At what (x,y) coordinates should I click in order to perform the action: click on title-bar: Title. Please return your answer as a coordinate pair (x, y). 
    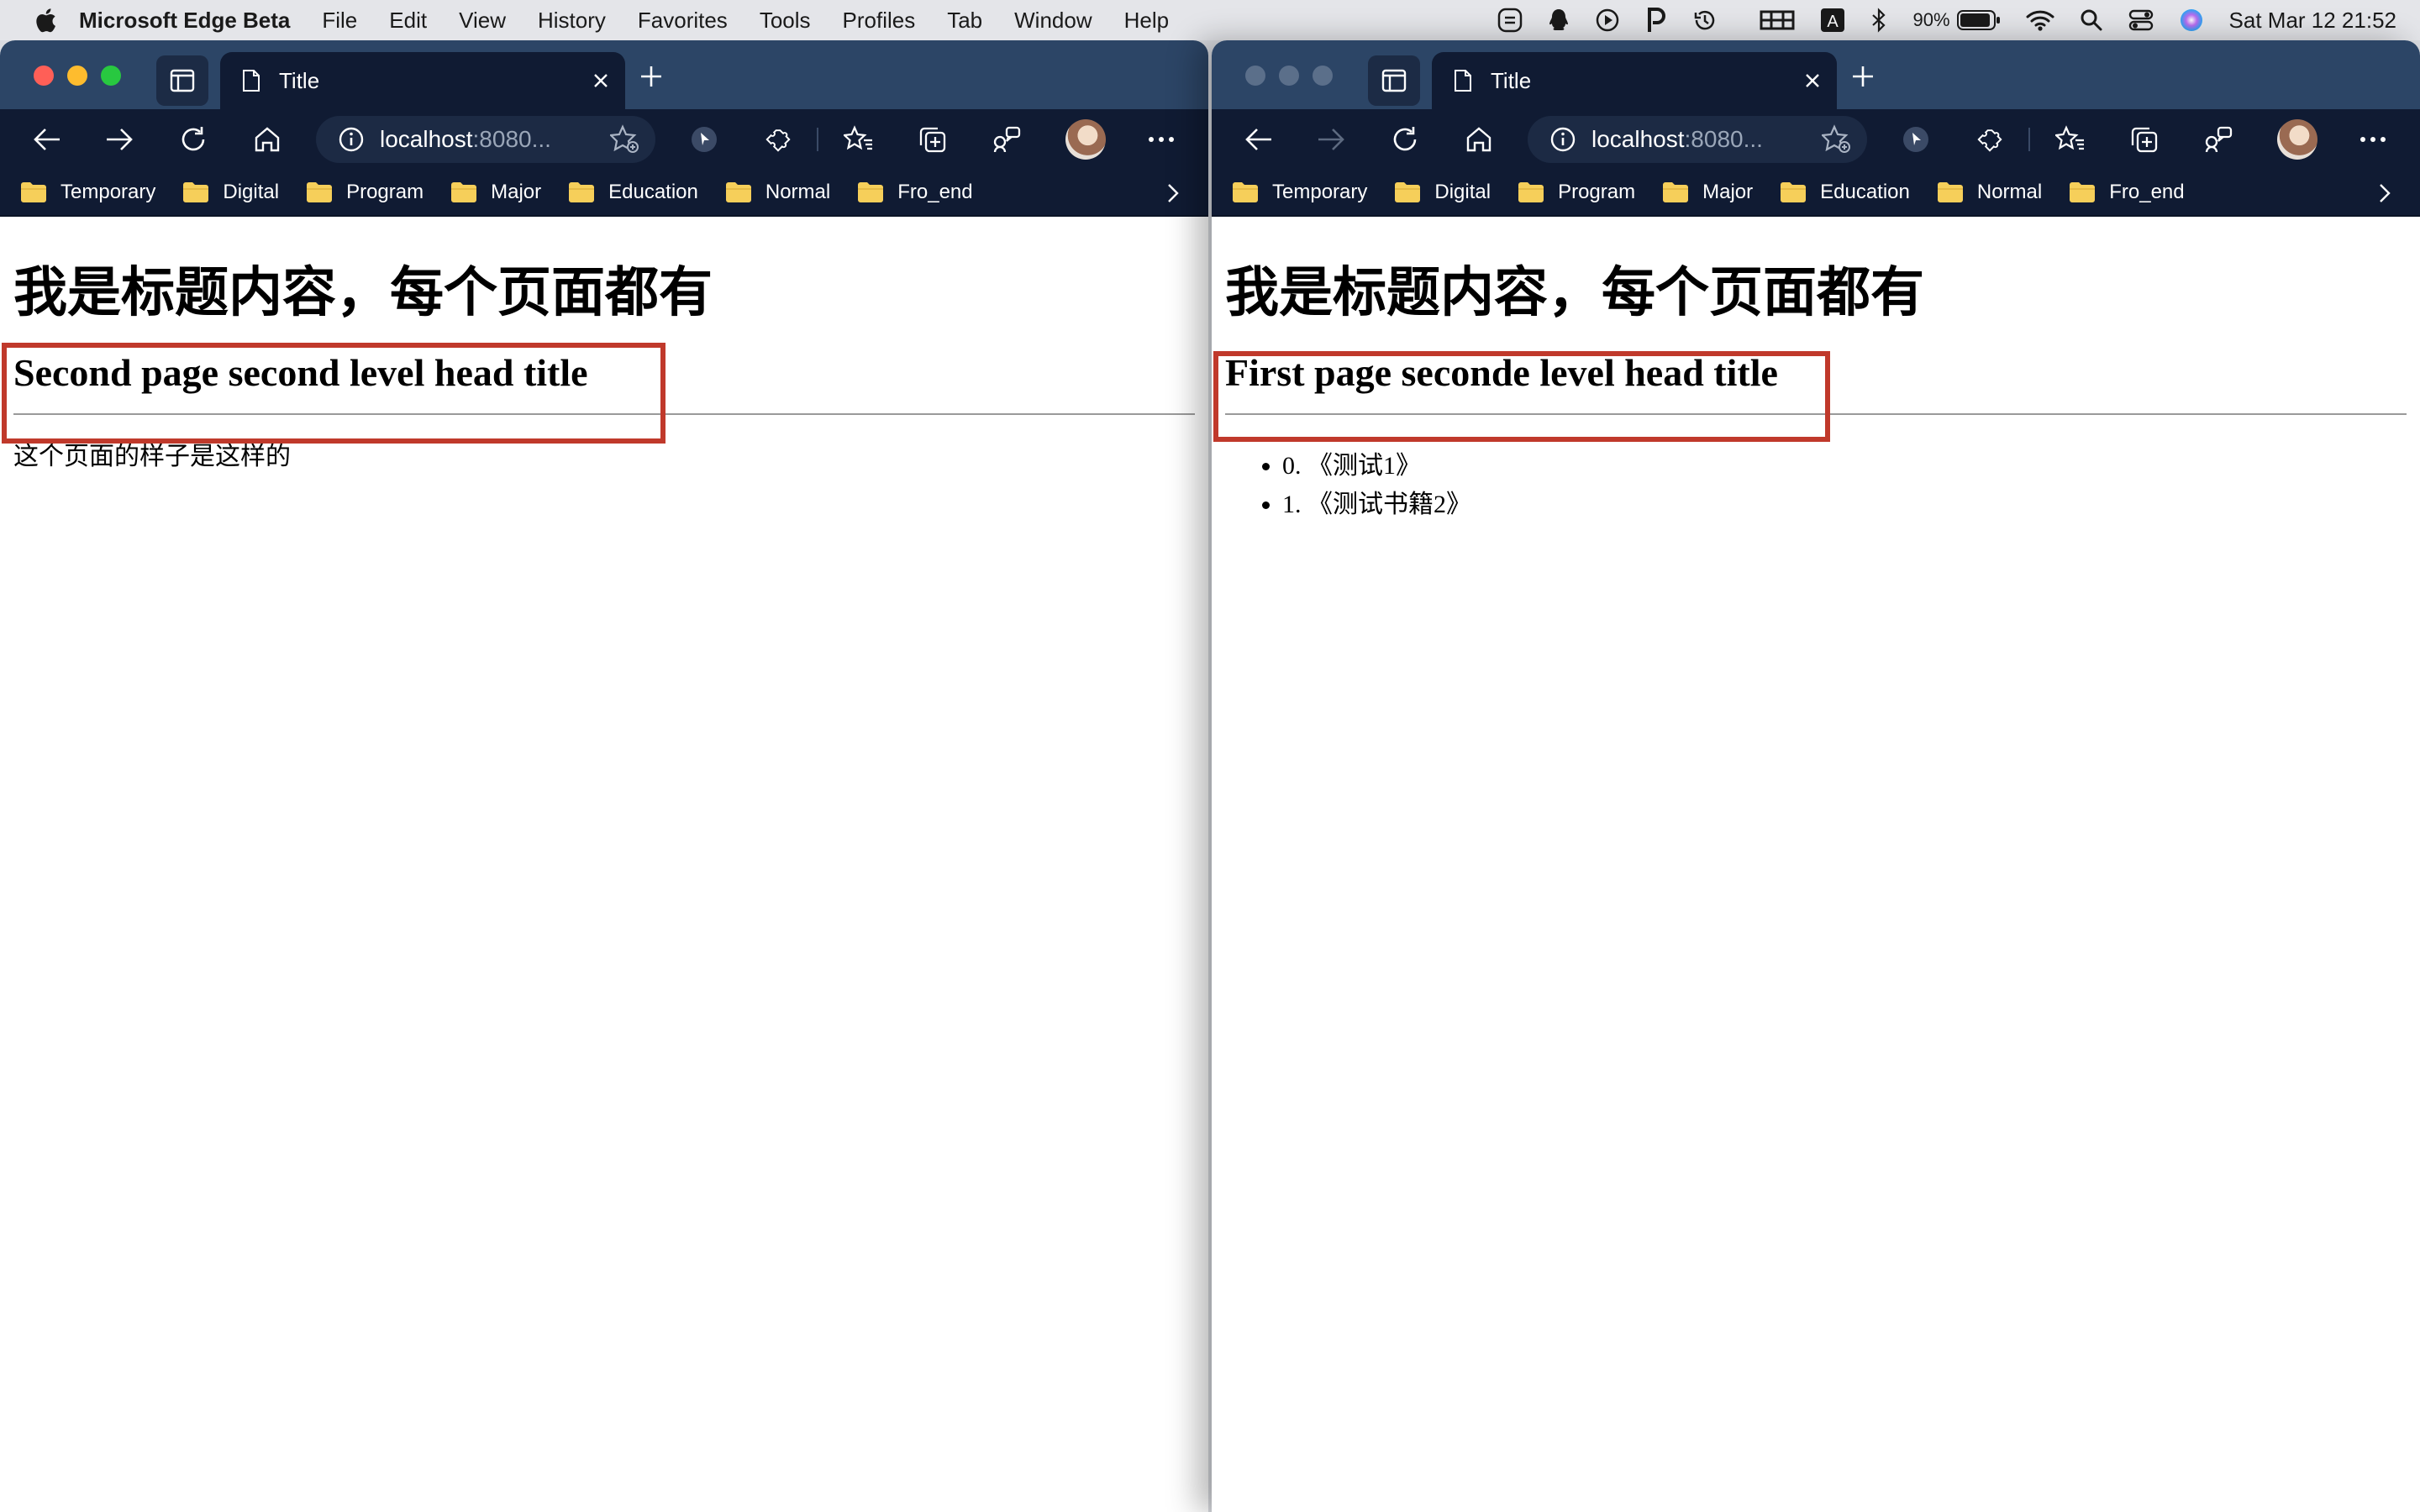
    Looking at the image, I should click on (604, 74).